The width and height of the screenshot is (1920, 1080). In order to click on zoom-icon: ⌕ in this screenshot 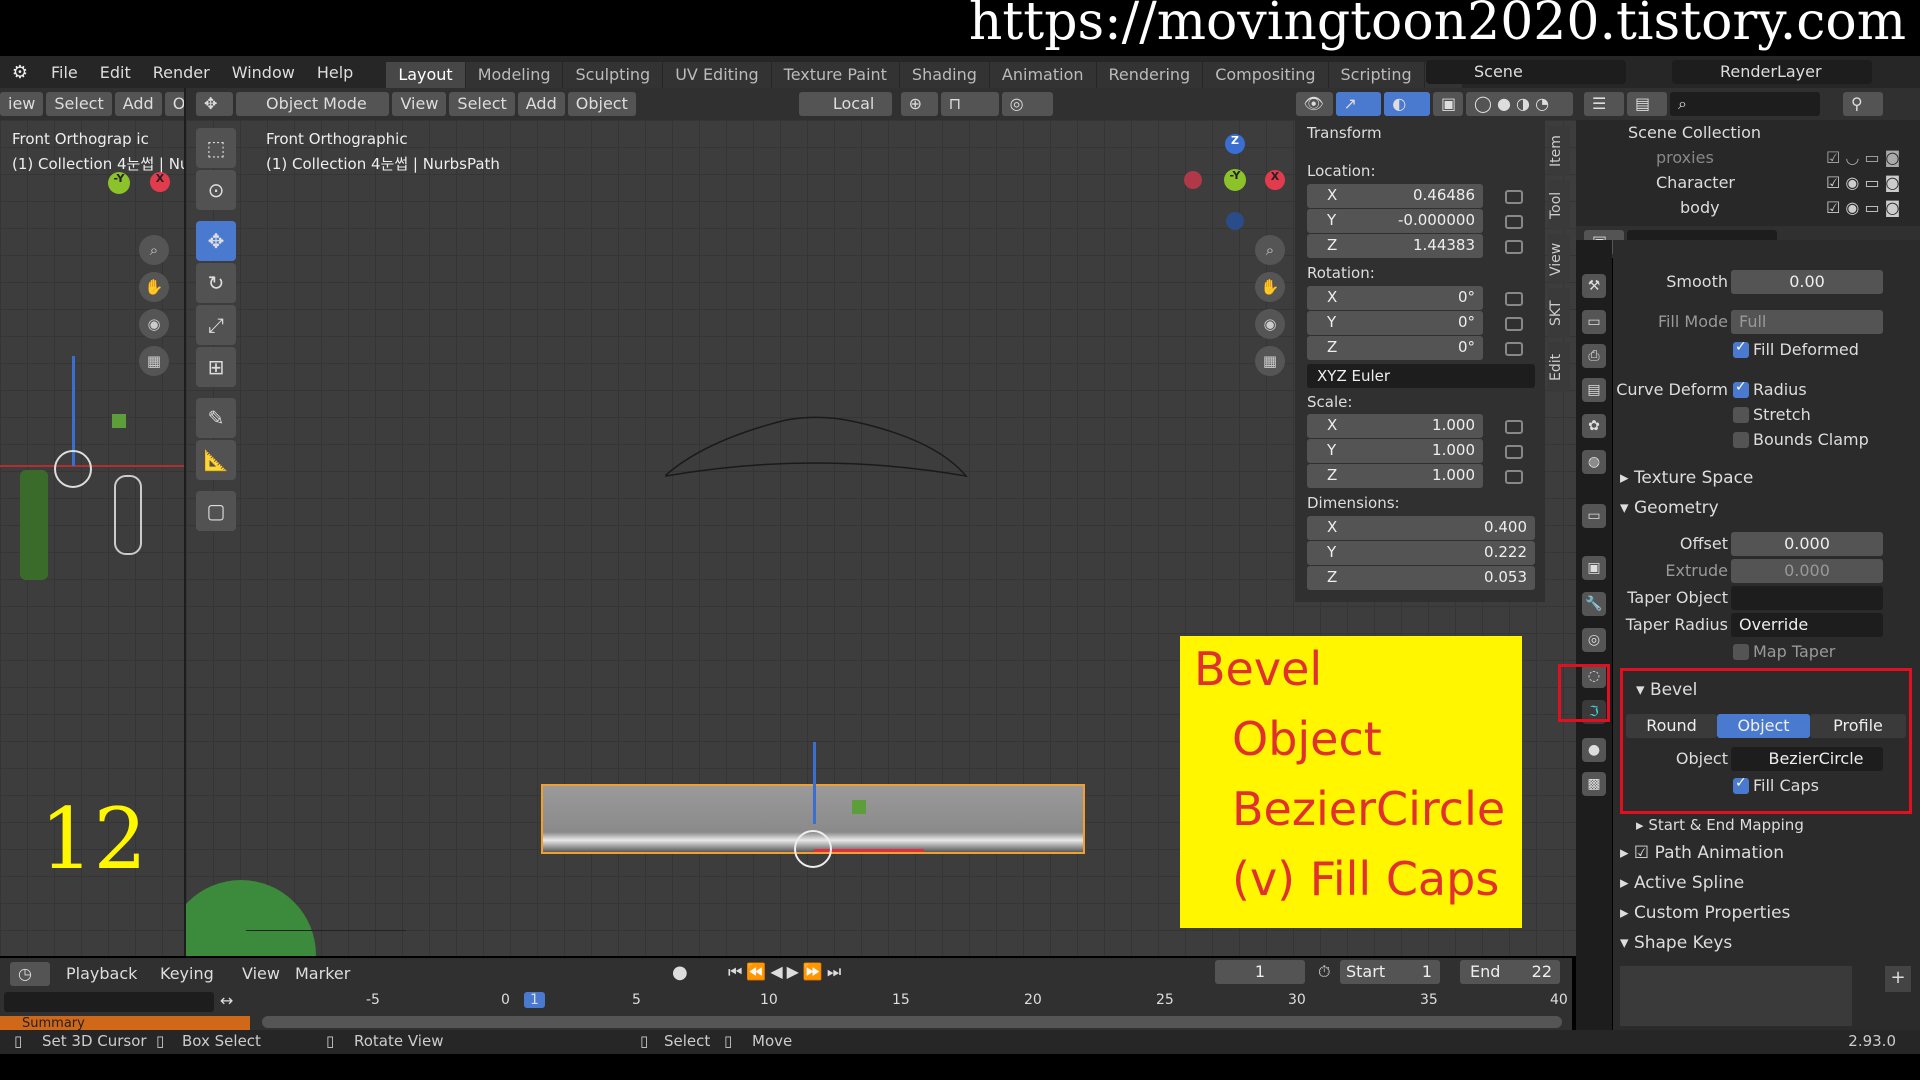, I will do `click(154, 250)`.